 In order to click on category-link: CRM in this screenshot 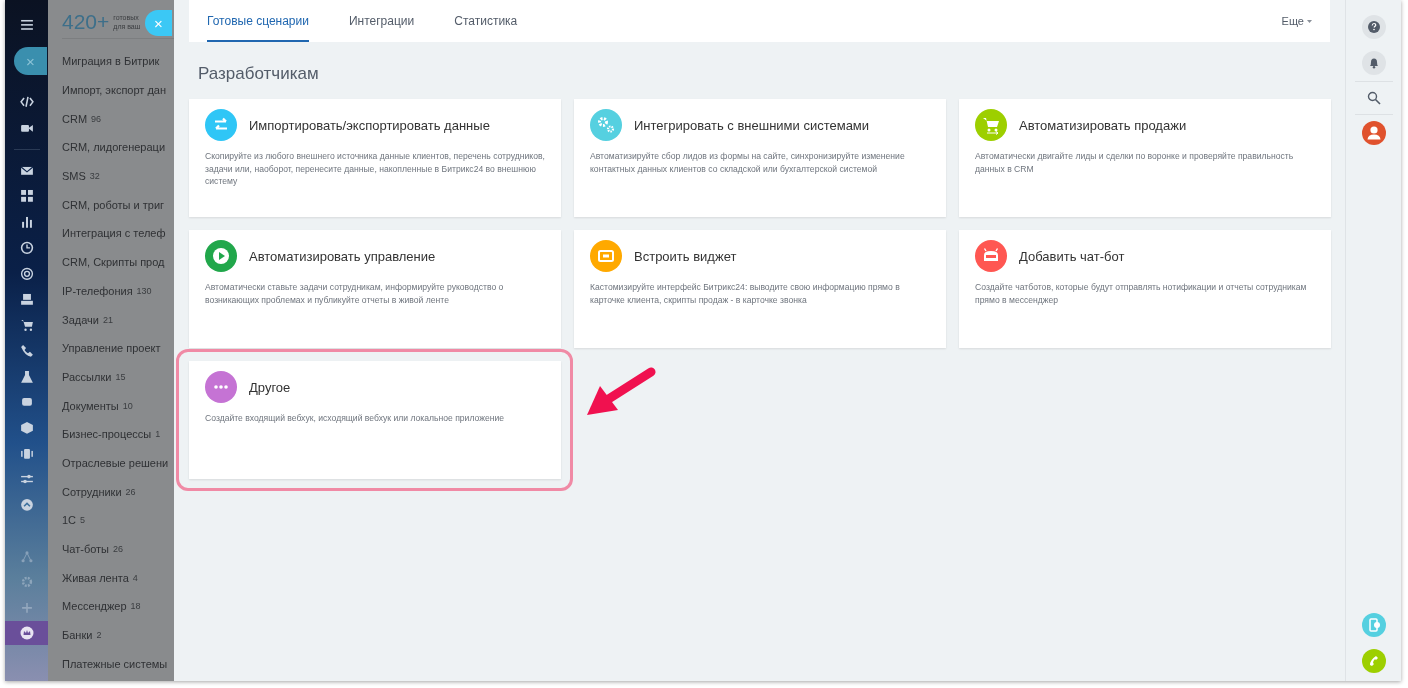, I will do `click(75, 118)`.